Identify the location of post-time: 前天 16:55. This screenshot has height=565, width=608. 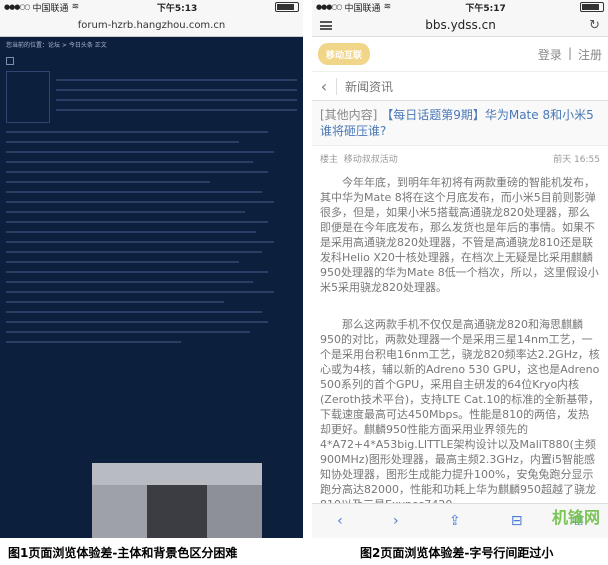
(576, 160).